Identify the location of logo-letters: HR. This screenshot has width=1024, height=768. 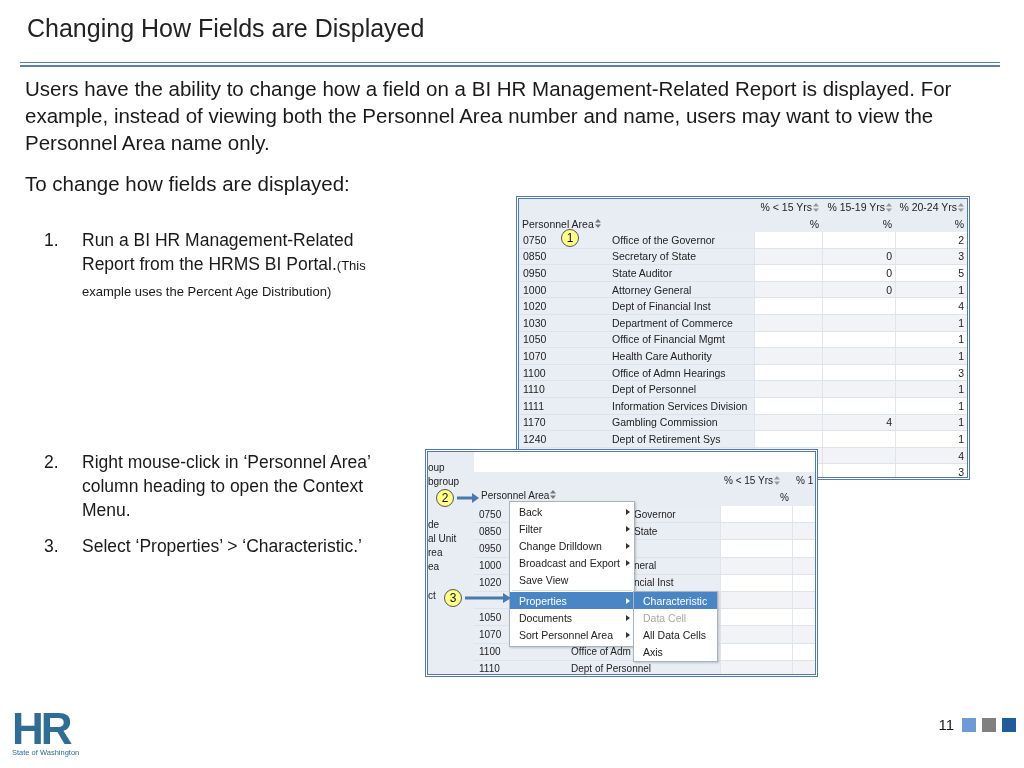
(41, 729).